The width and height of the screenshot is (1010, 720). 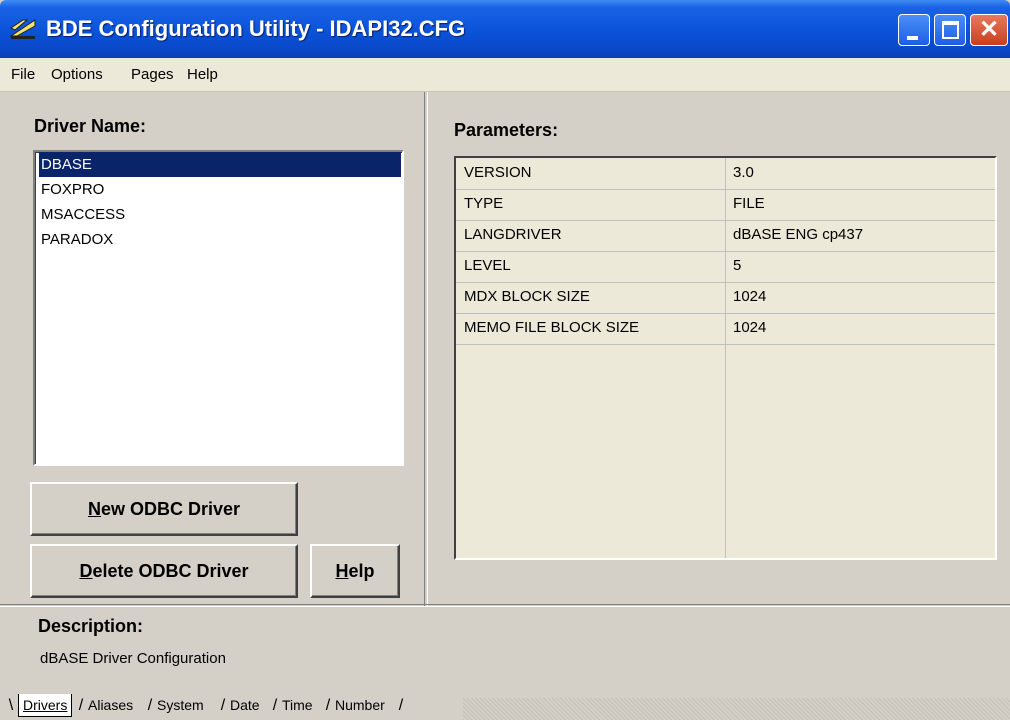 I want to click on param-name: VERSION, so click(x=498, y=172).